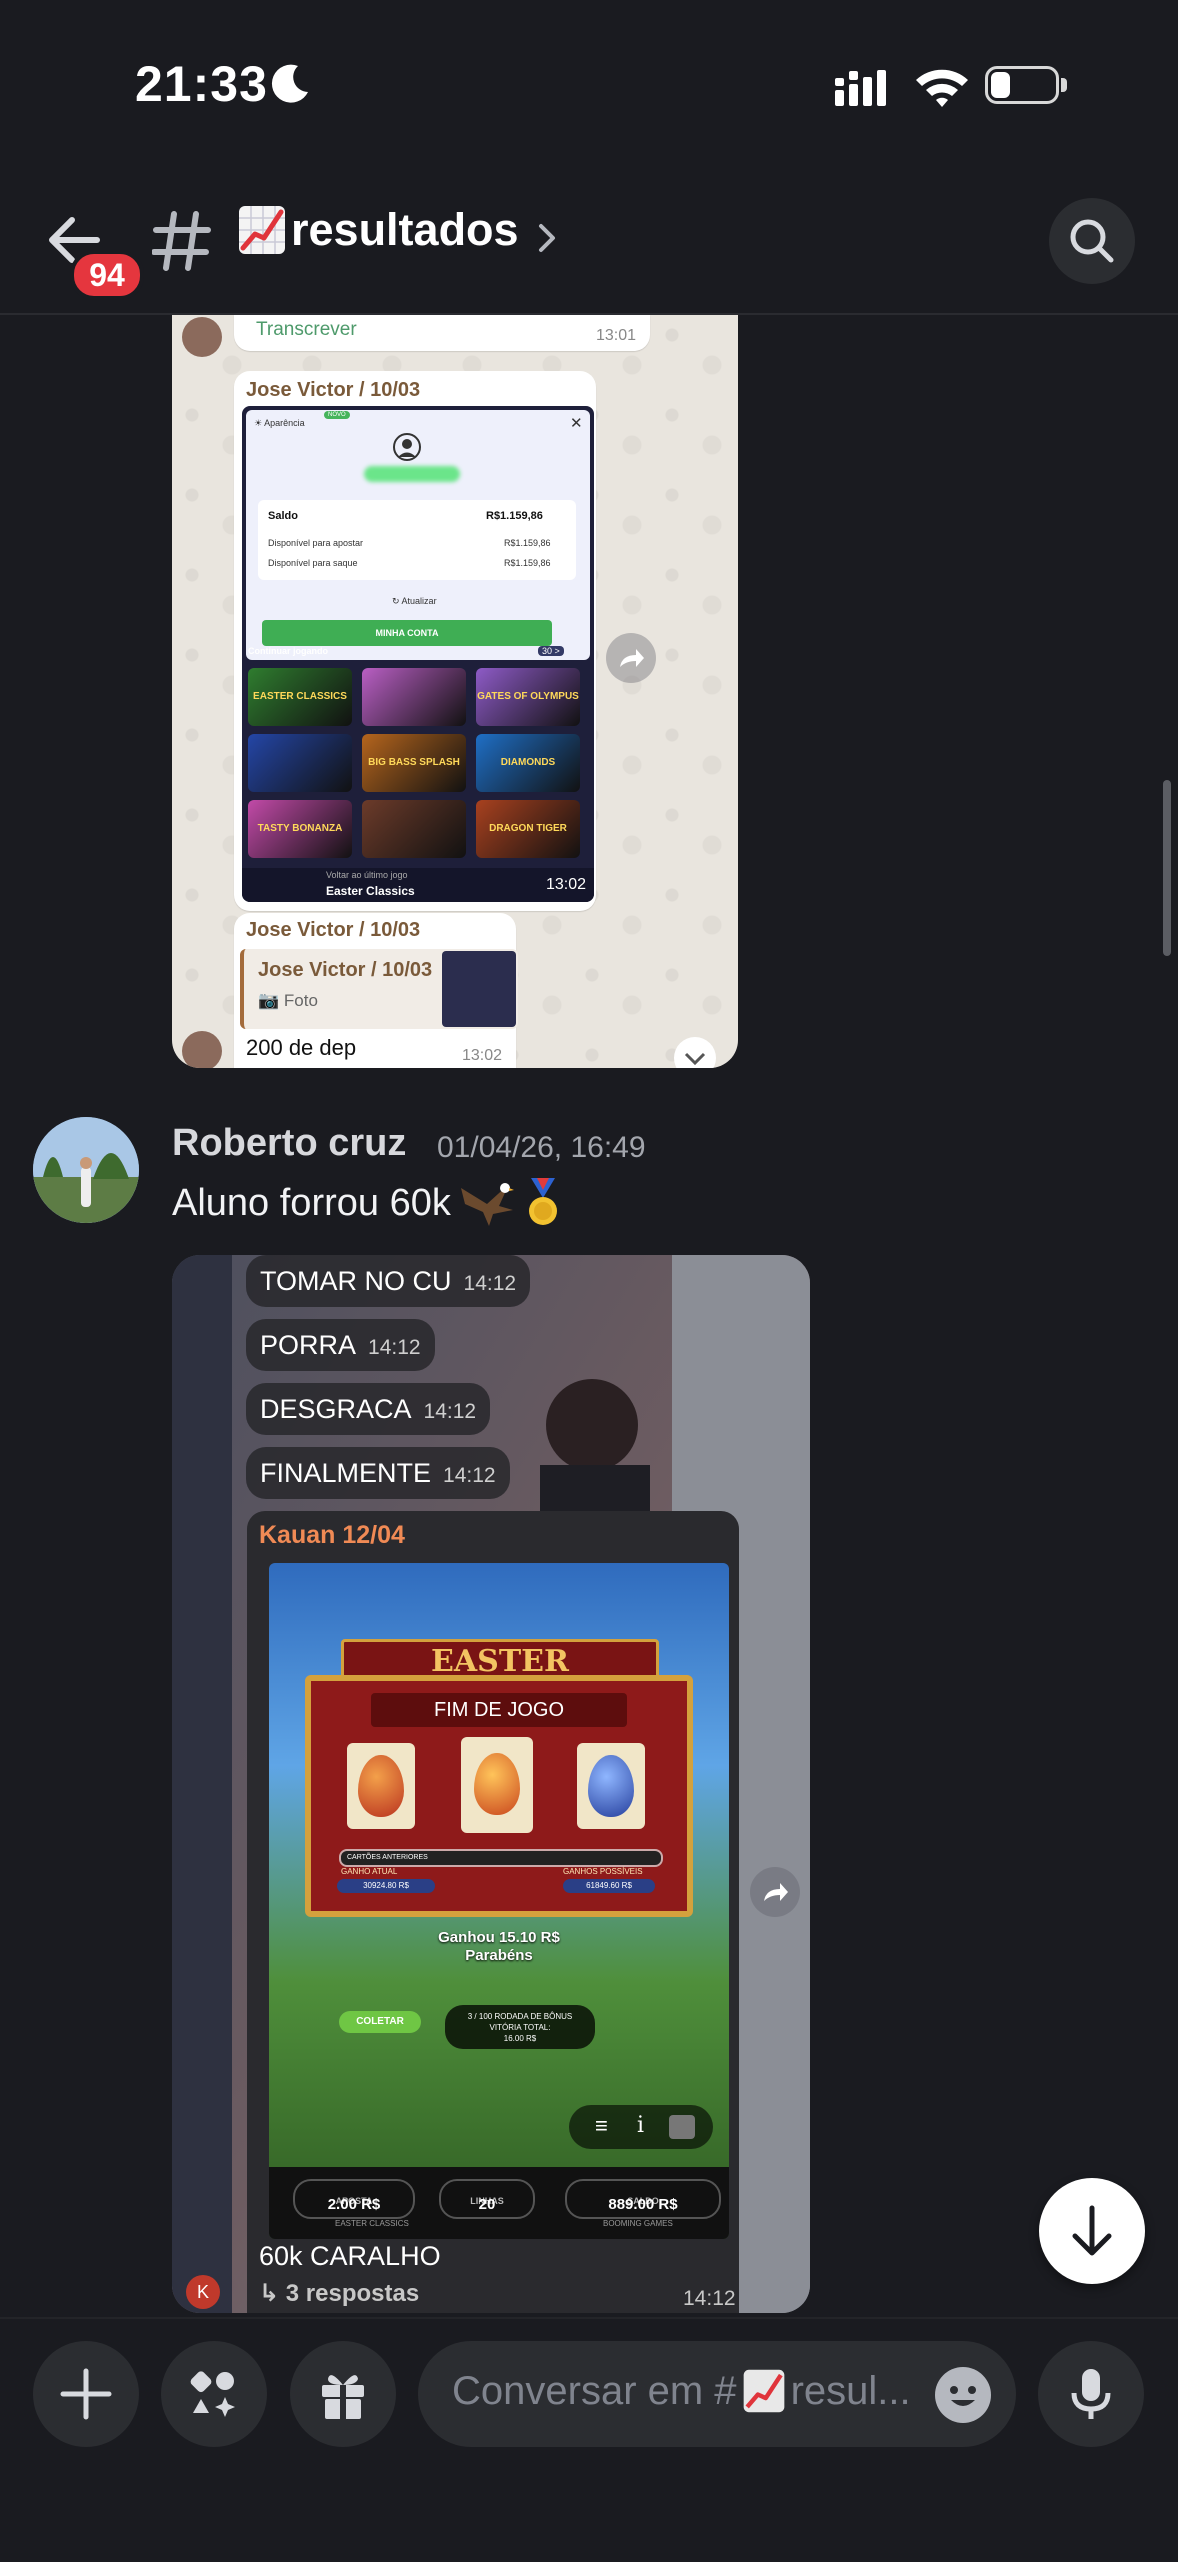 This screenshot has height=2562, width=1178. I want to click on scroll-down-button, so click(695, 1052).